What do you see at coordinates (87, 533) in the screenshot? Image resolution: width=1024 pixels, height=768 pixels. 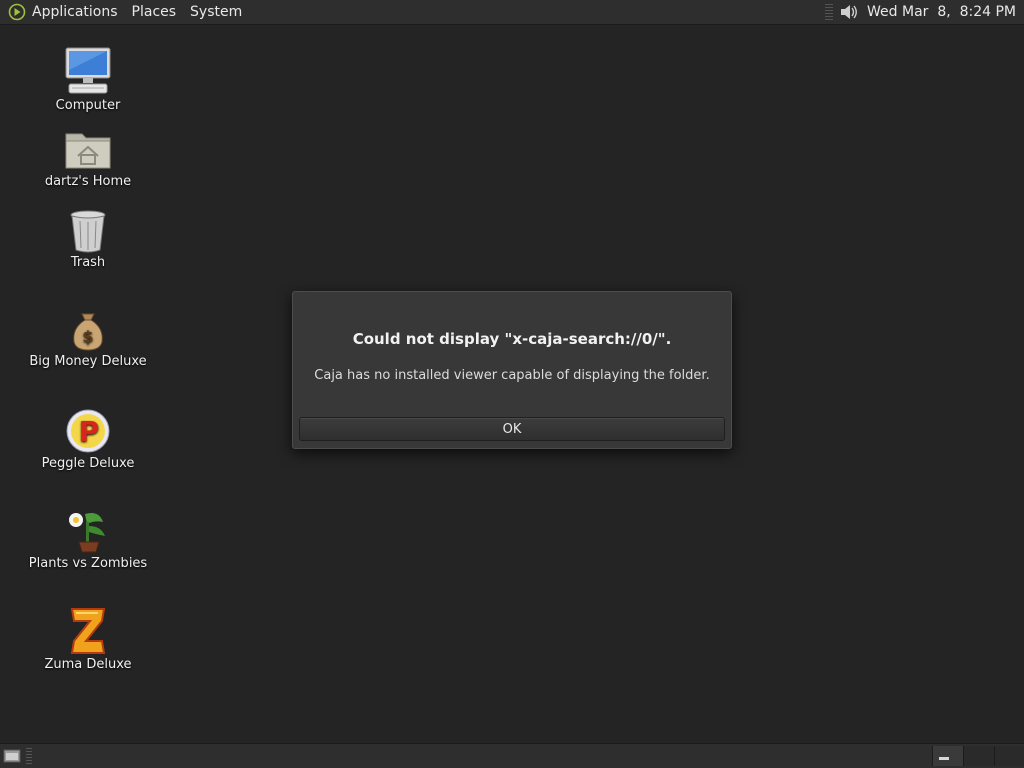 I see `plants-icon` at bounding box center [87, 533].